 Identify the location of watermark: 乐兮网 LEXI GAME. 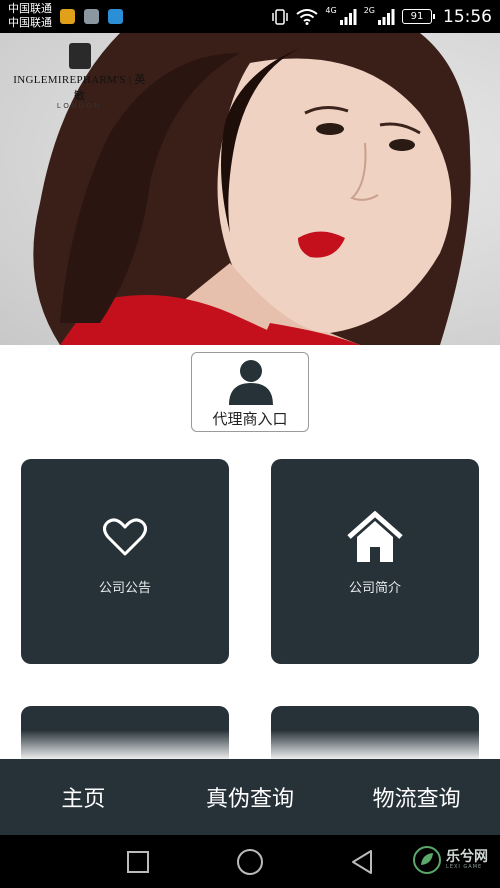
(450, 860).